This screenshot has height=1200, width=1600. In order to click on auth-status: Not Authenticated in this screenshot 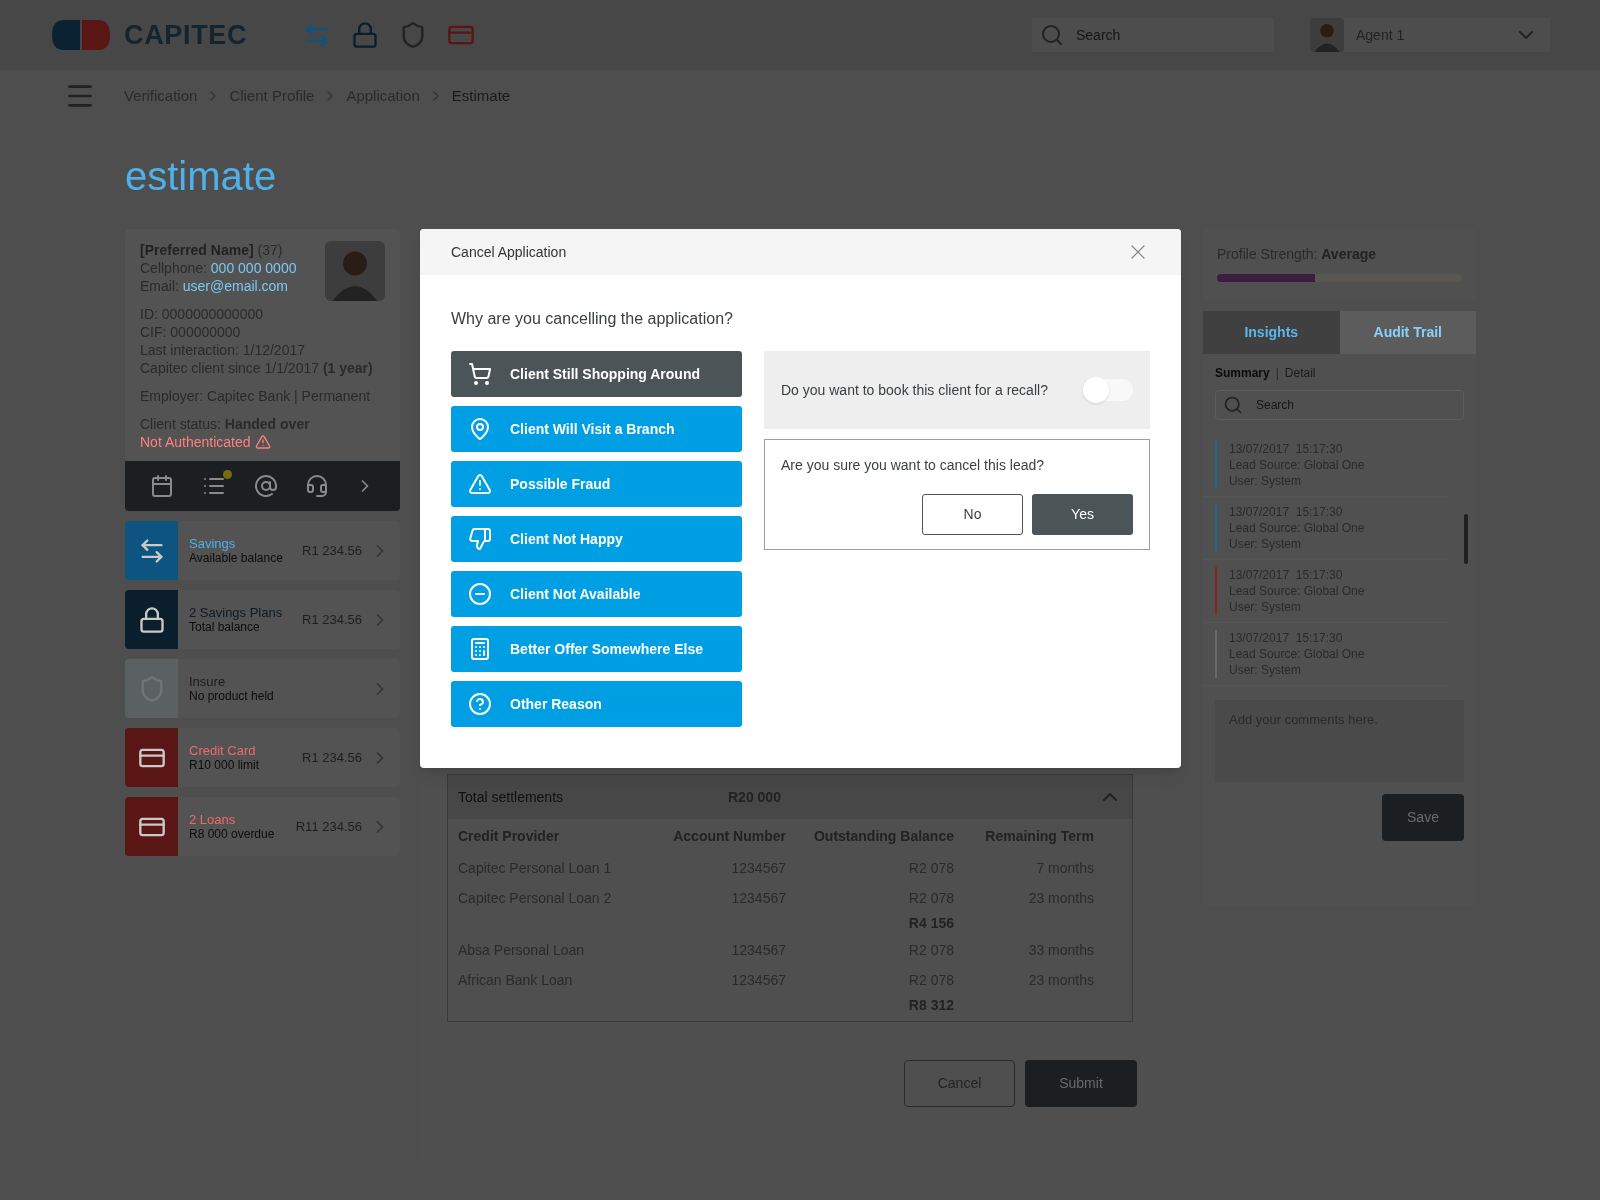, I will do `click(195, 442)`.